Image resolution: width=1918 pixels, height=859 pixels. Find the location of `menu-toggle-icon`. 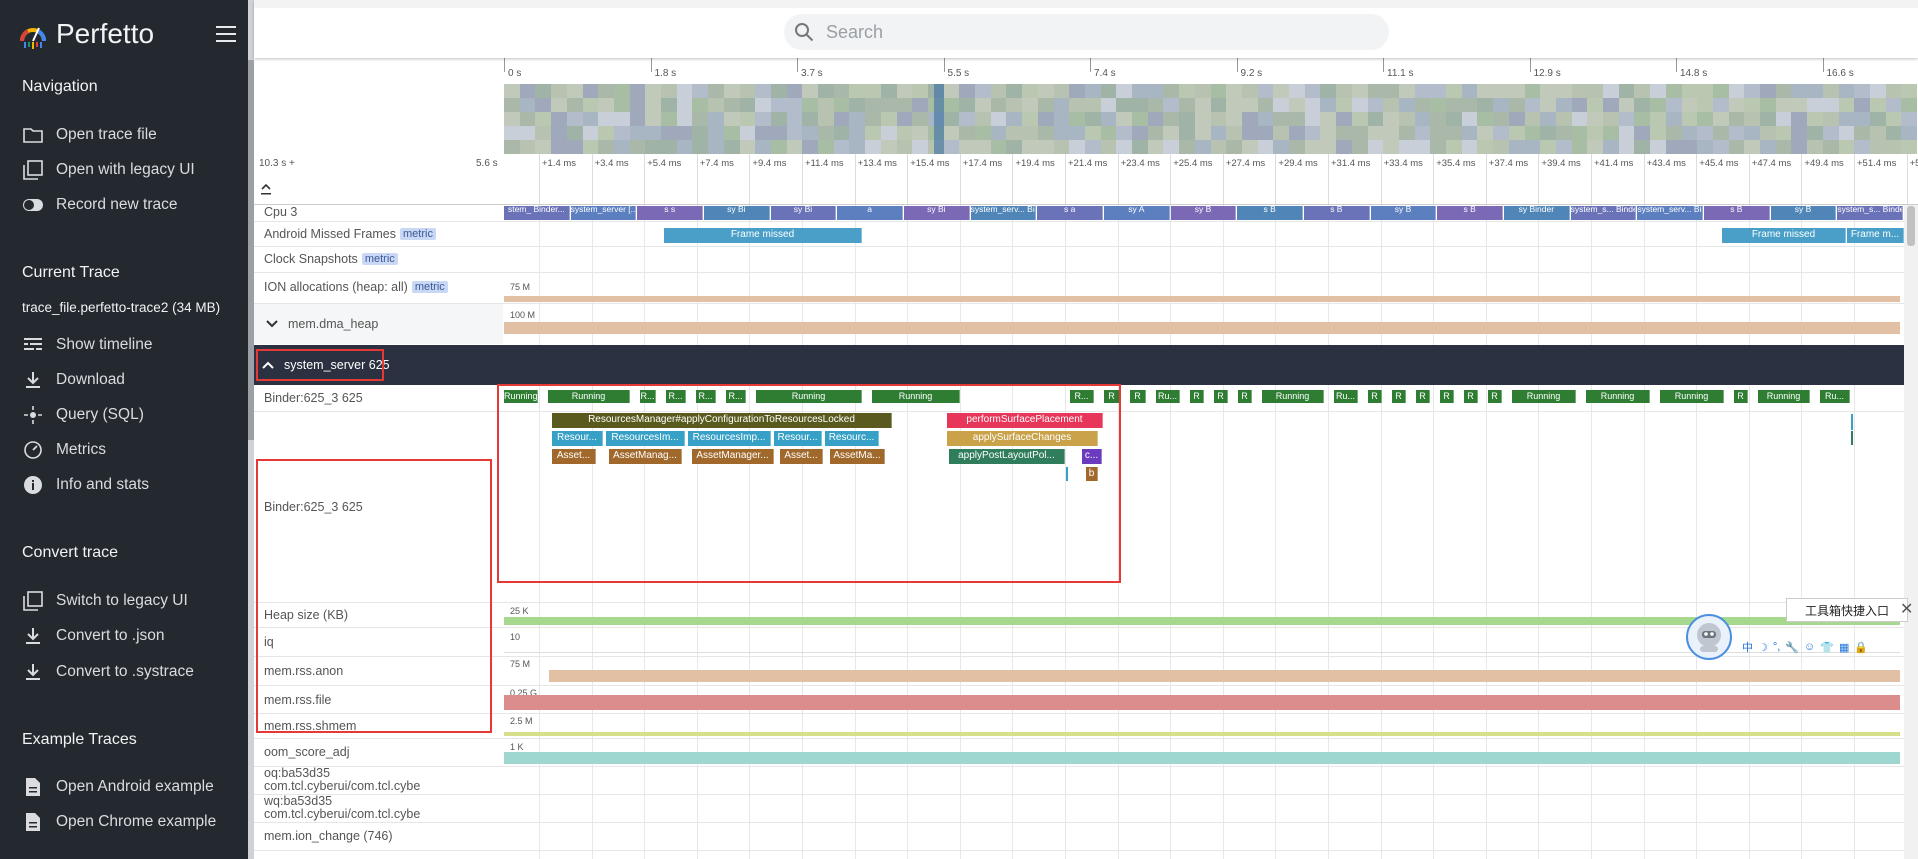

menu-toggle-icon is located at coordinates (226, 34).